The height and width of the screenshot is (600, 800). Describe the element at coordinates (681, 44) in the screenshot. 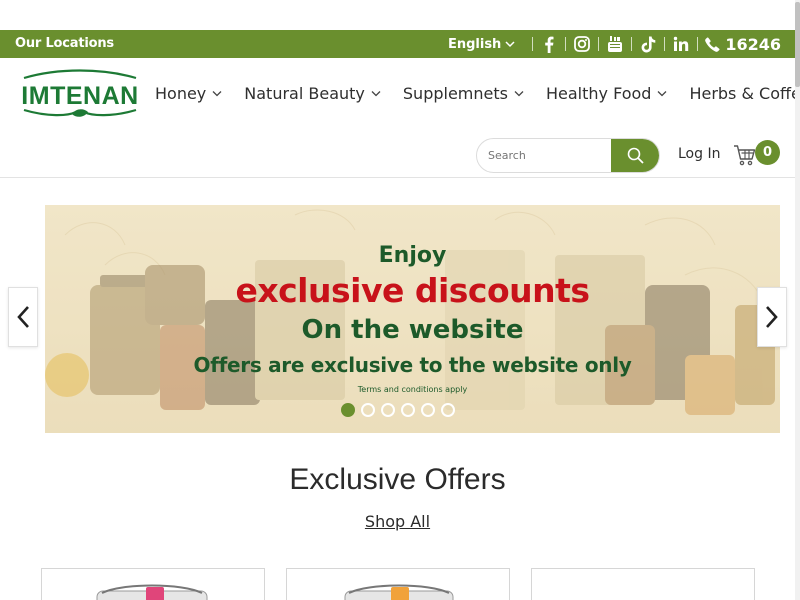

I see `linkedin-icon` at that location.